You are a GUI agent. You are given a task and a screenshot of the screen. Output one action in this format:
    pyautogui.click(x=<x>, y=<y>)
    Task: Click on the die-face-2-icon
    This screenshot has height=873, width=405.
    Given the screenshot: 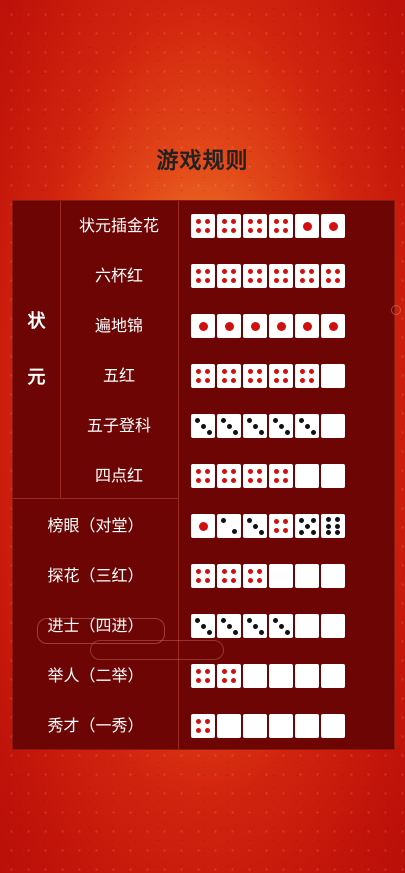 What is the action you would take?
    pyautogui.click(x=229, y=526)
    